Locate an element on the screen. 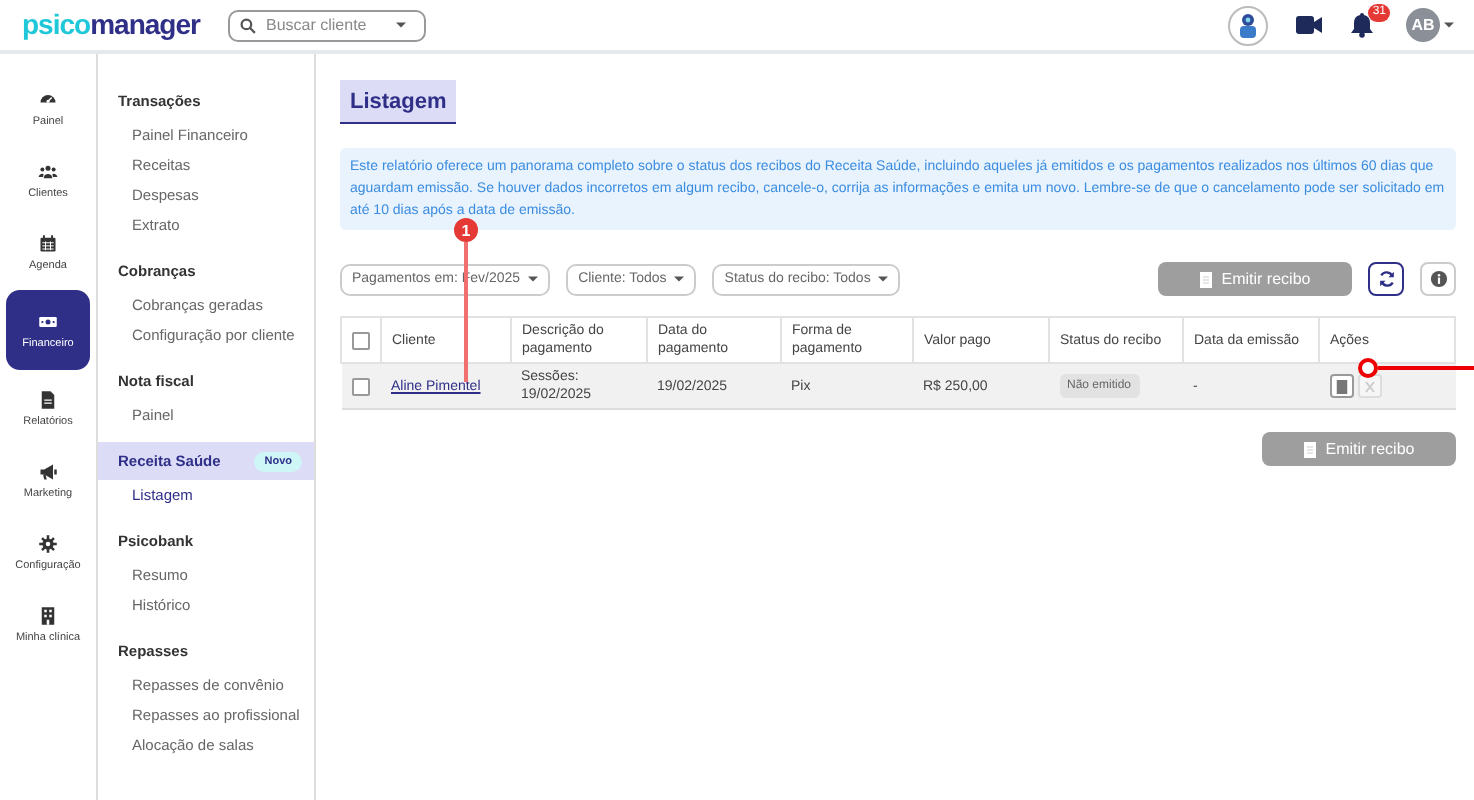 This screenshot has height=800, width=1474. page-title-tab: Listagem is located at coordinates (398, 102).